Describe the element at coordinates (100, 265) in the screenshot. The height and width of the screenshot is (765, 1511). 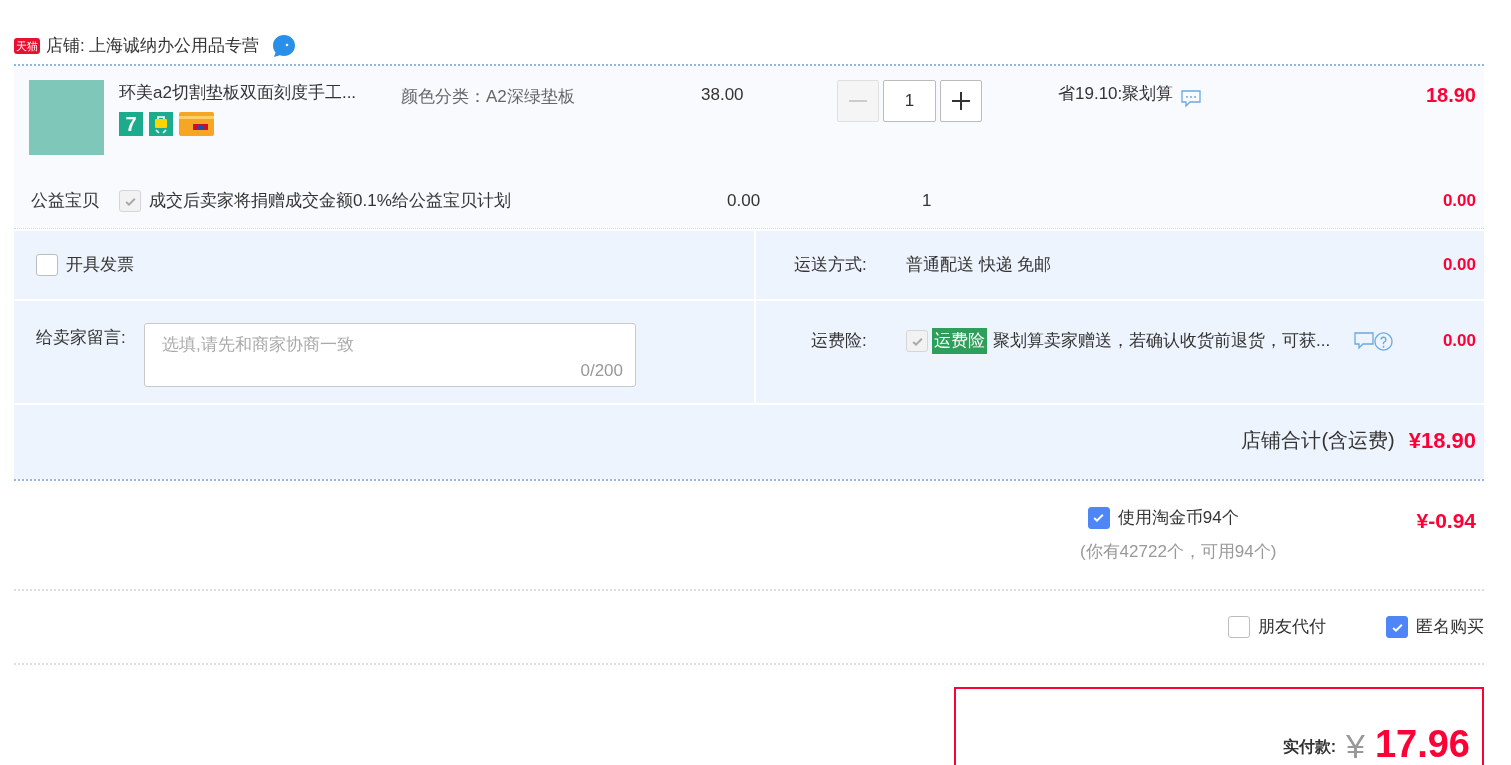
I see `invoice-label: 开具发票` at that location.